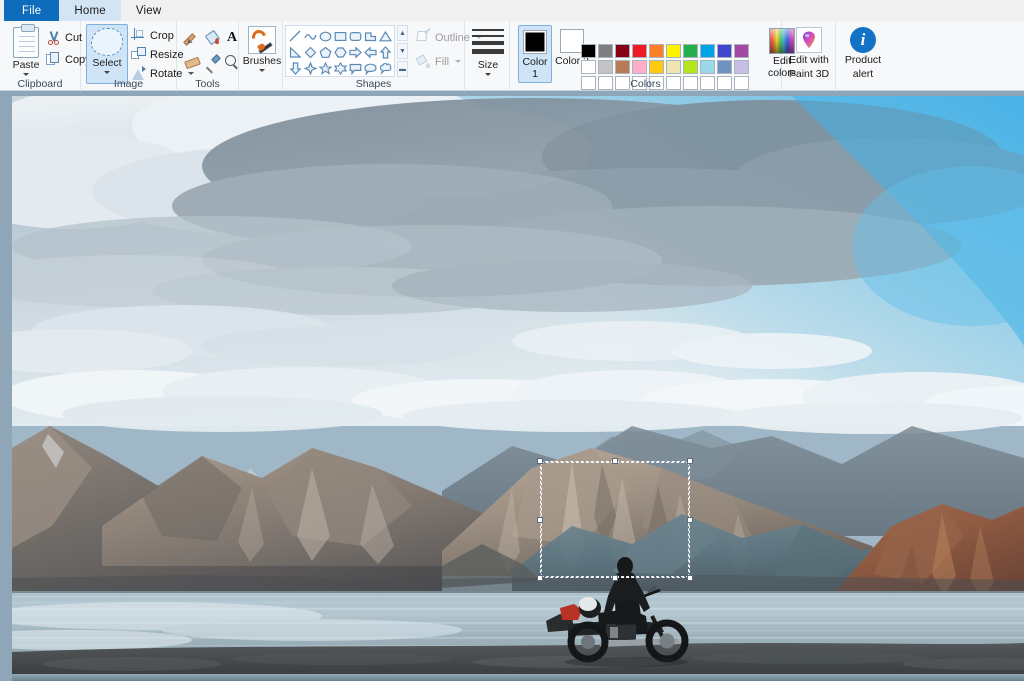 The height and width of the screenshot is (681, 1024). Describe the element at coordinates (385, 36) in the screenshot. I see `shape-triangle` at that location.